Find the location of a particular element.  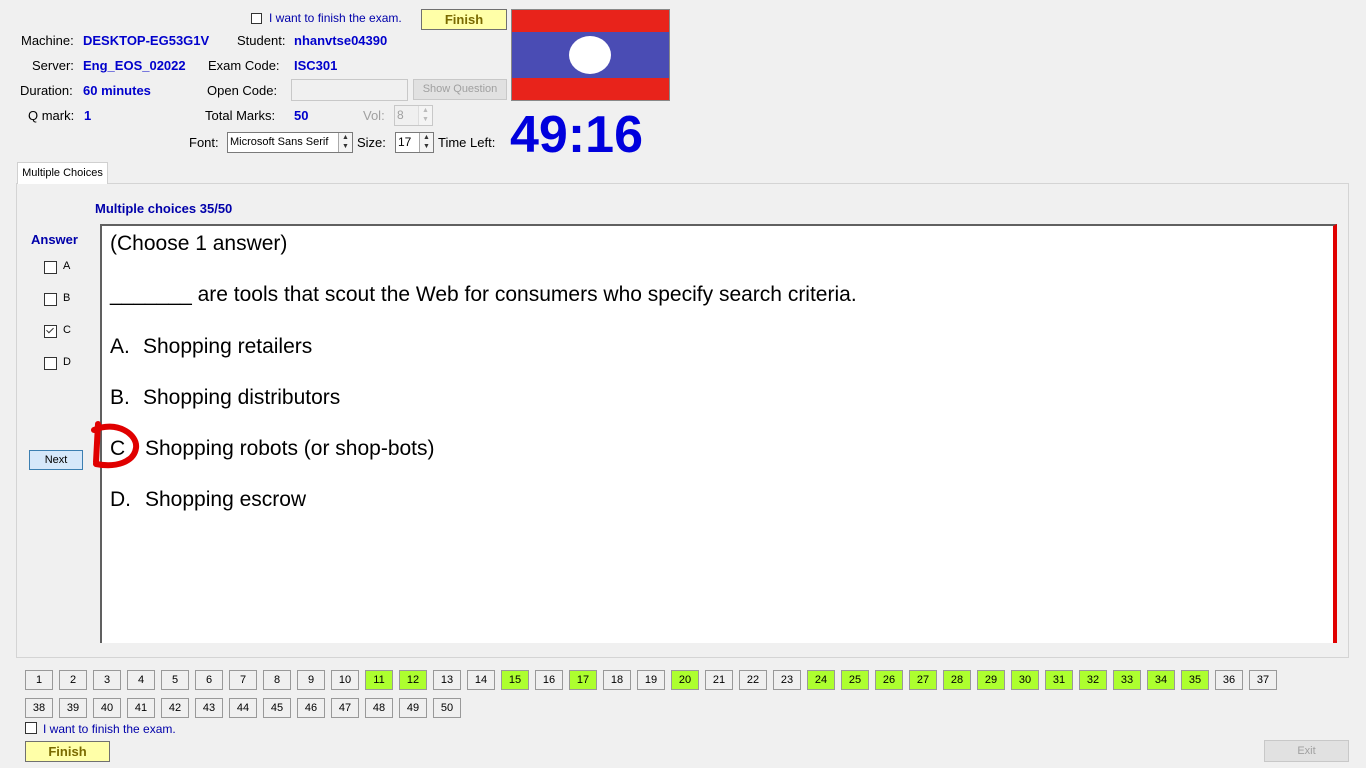

question-nav-button-40: 40 is located at coordinates (107, 708).